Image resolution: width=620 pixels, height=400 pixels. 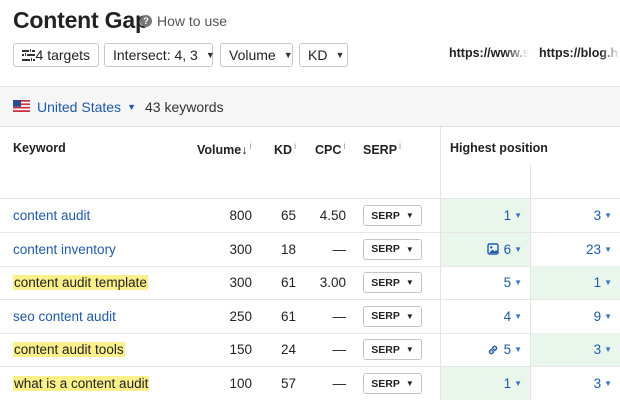 I want to click on kd-value: 18, so click(x=288, y=249).